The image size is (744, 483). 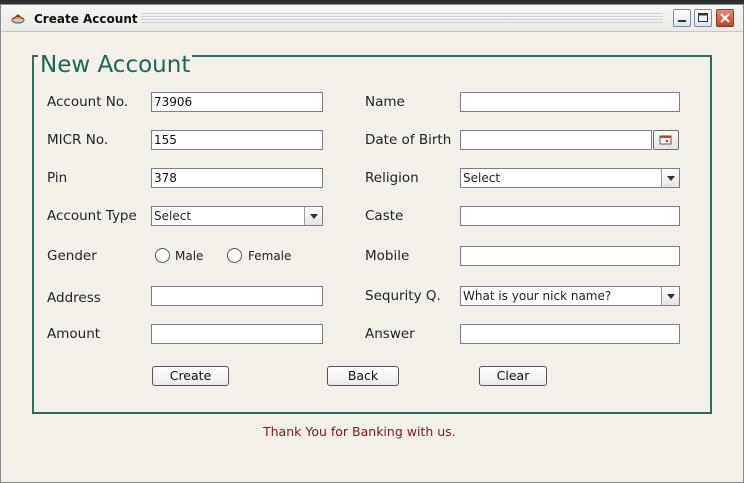 What do you see at coordinates (392, 178) in the screenshot?
I see `religion-label: Religion` at bounding box center [392, 178].